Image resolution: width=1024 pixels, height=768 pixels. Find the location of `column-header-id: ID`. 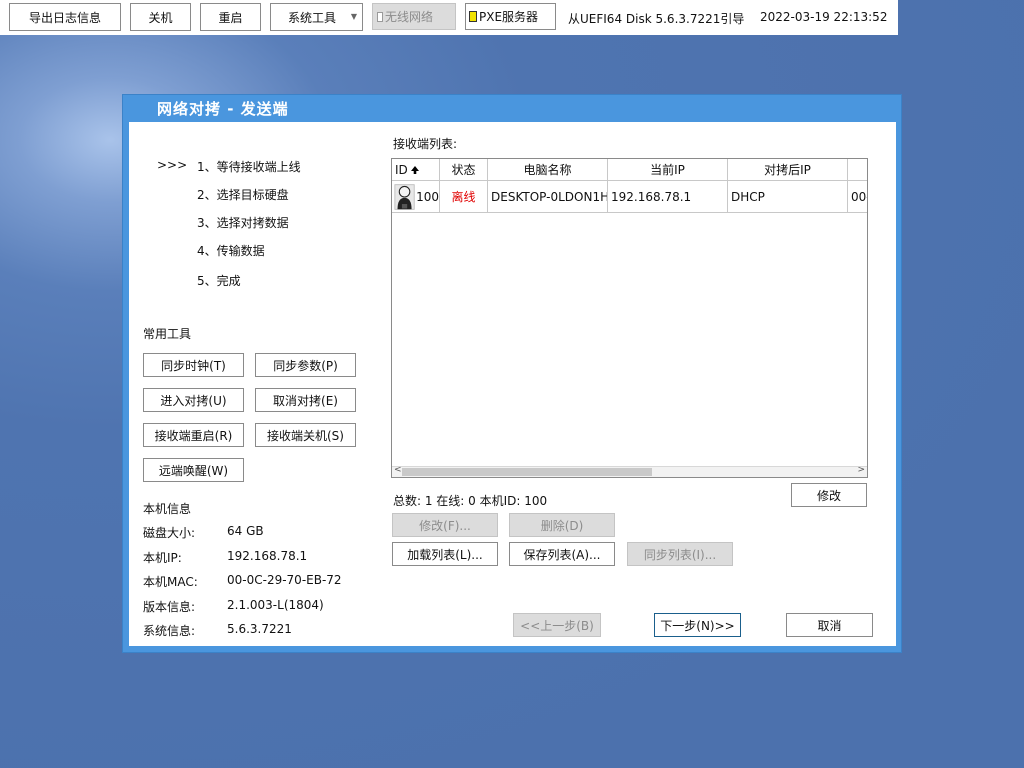

column-header-id: ID is located at coordinates (416, 170).